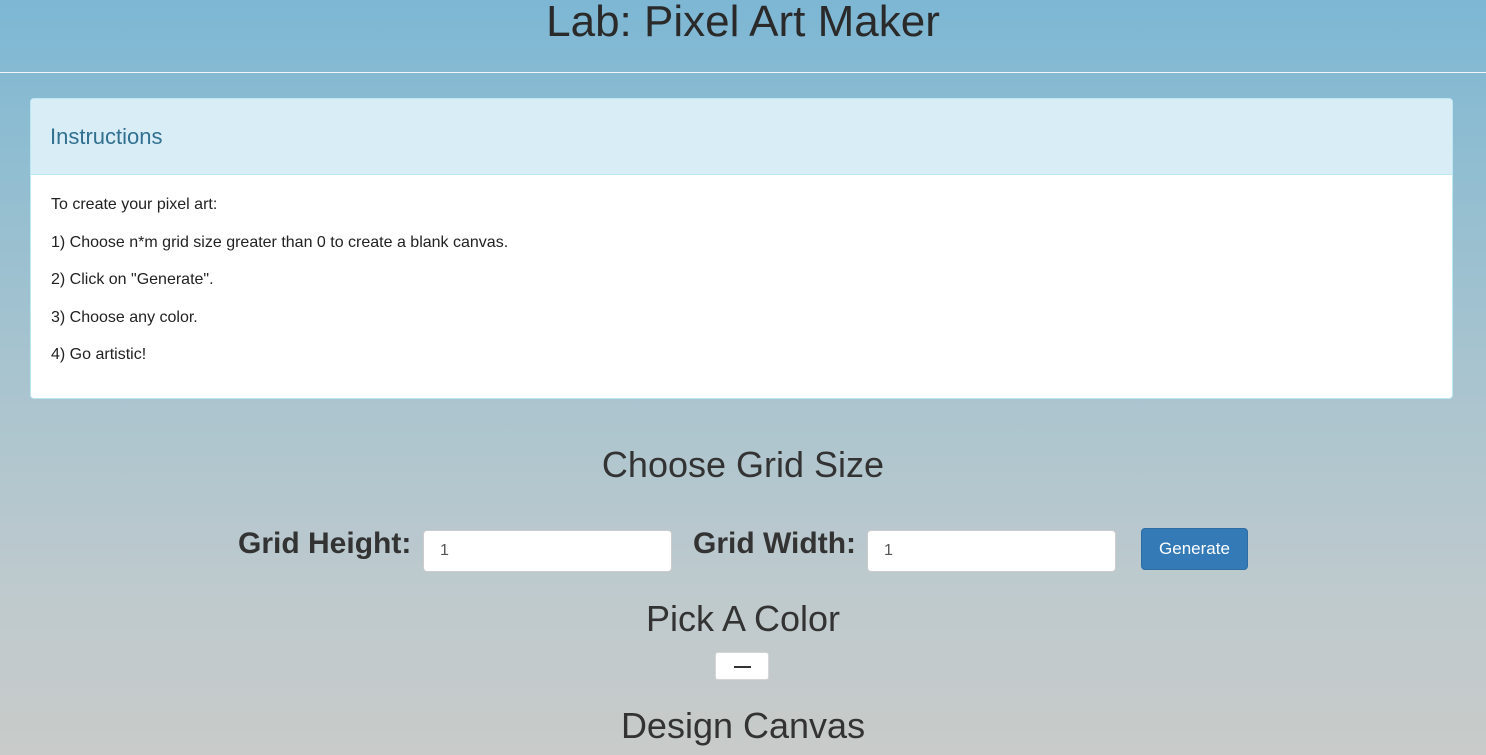 This screenshot has height=755, width=1486. Describe the element at coordinates (743, 618) in the screenshot. I see `pick-color-title: Pick A Color` at that location.